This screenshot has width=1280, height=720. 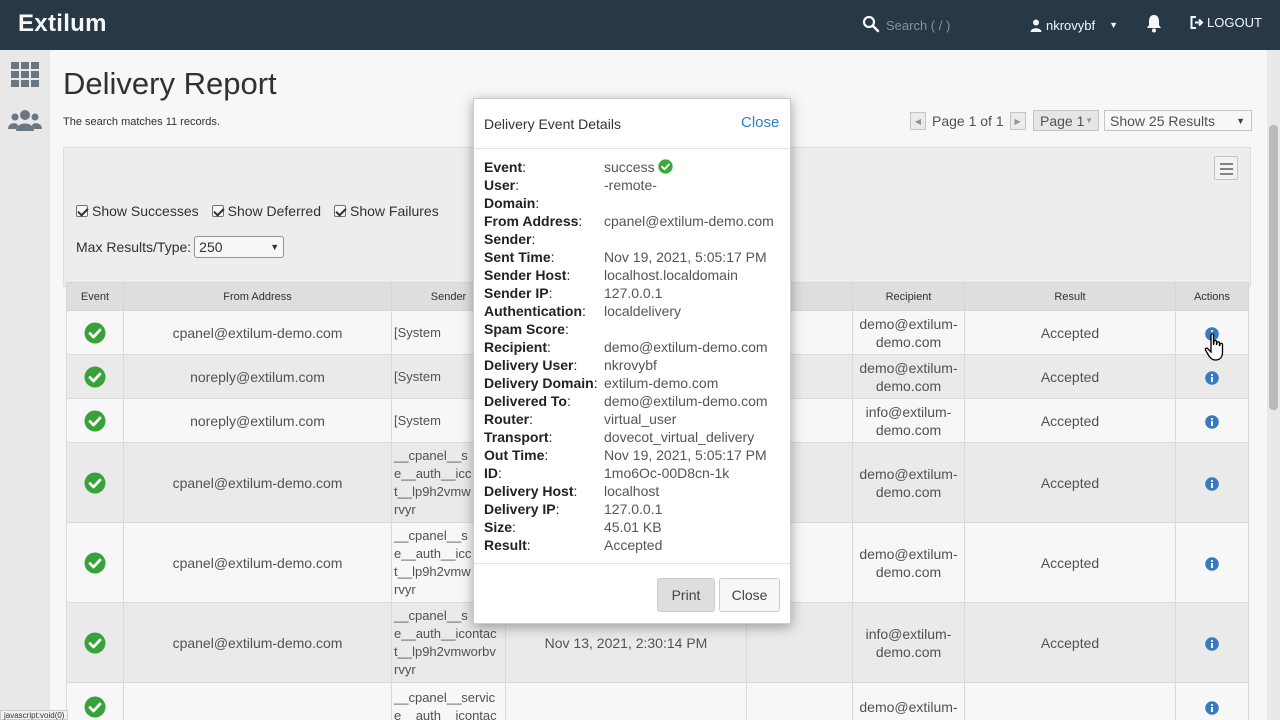 What do you see at coordinates (518, 293) in the screenshot?
I see `detail-label: Sender IP:` at bounding box center [518, 293].